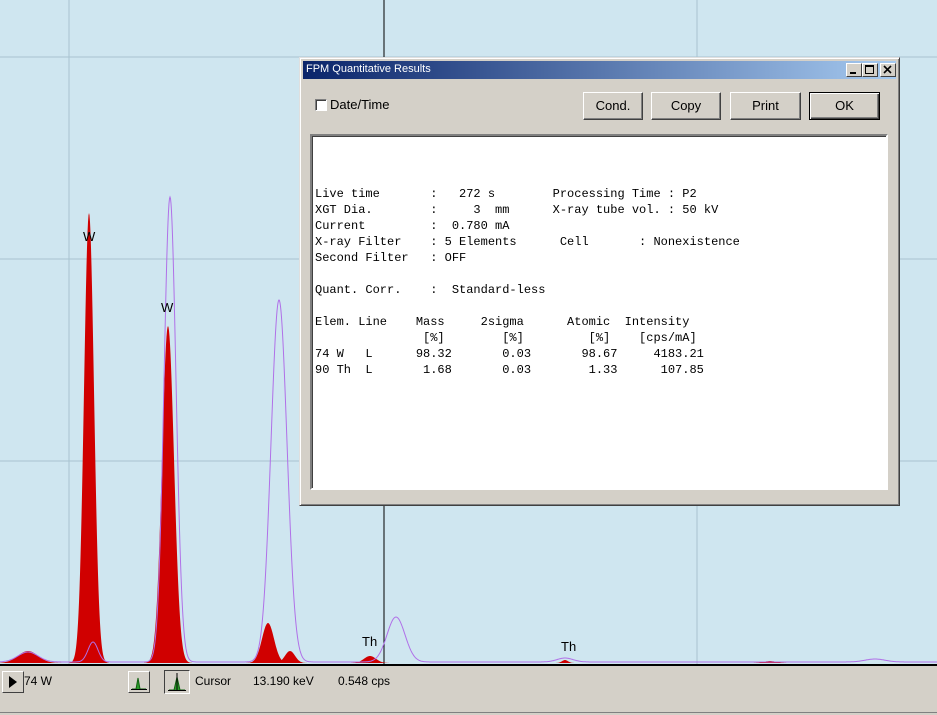  Describe the element at coordinates (853, 73) in the screenshot. I see `minimize-icon` at that location.